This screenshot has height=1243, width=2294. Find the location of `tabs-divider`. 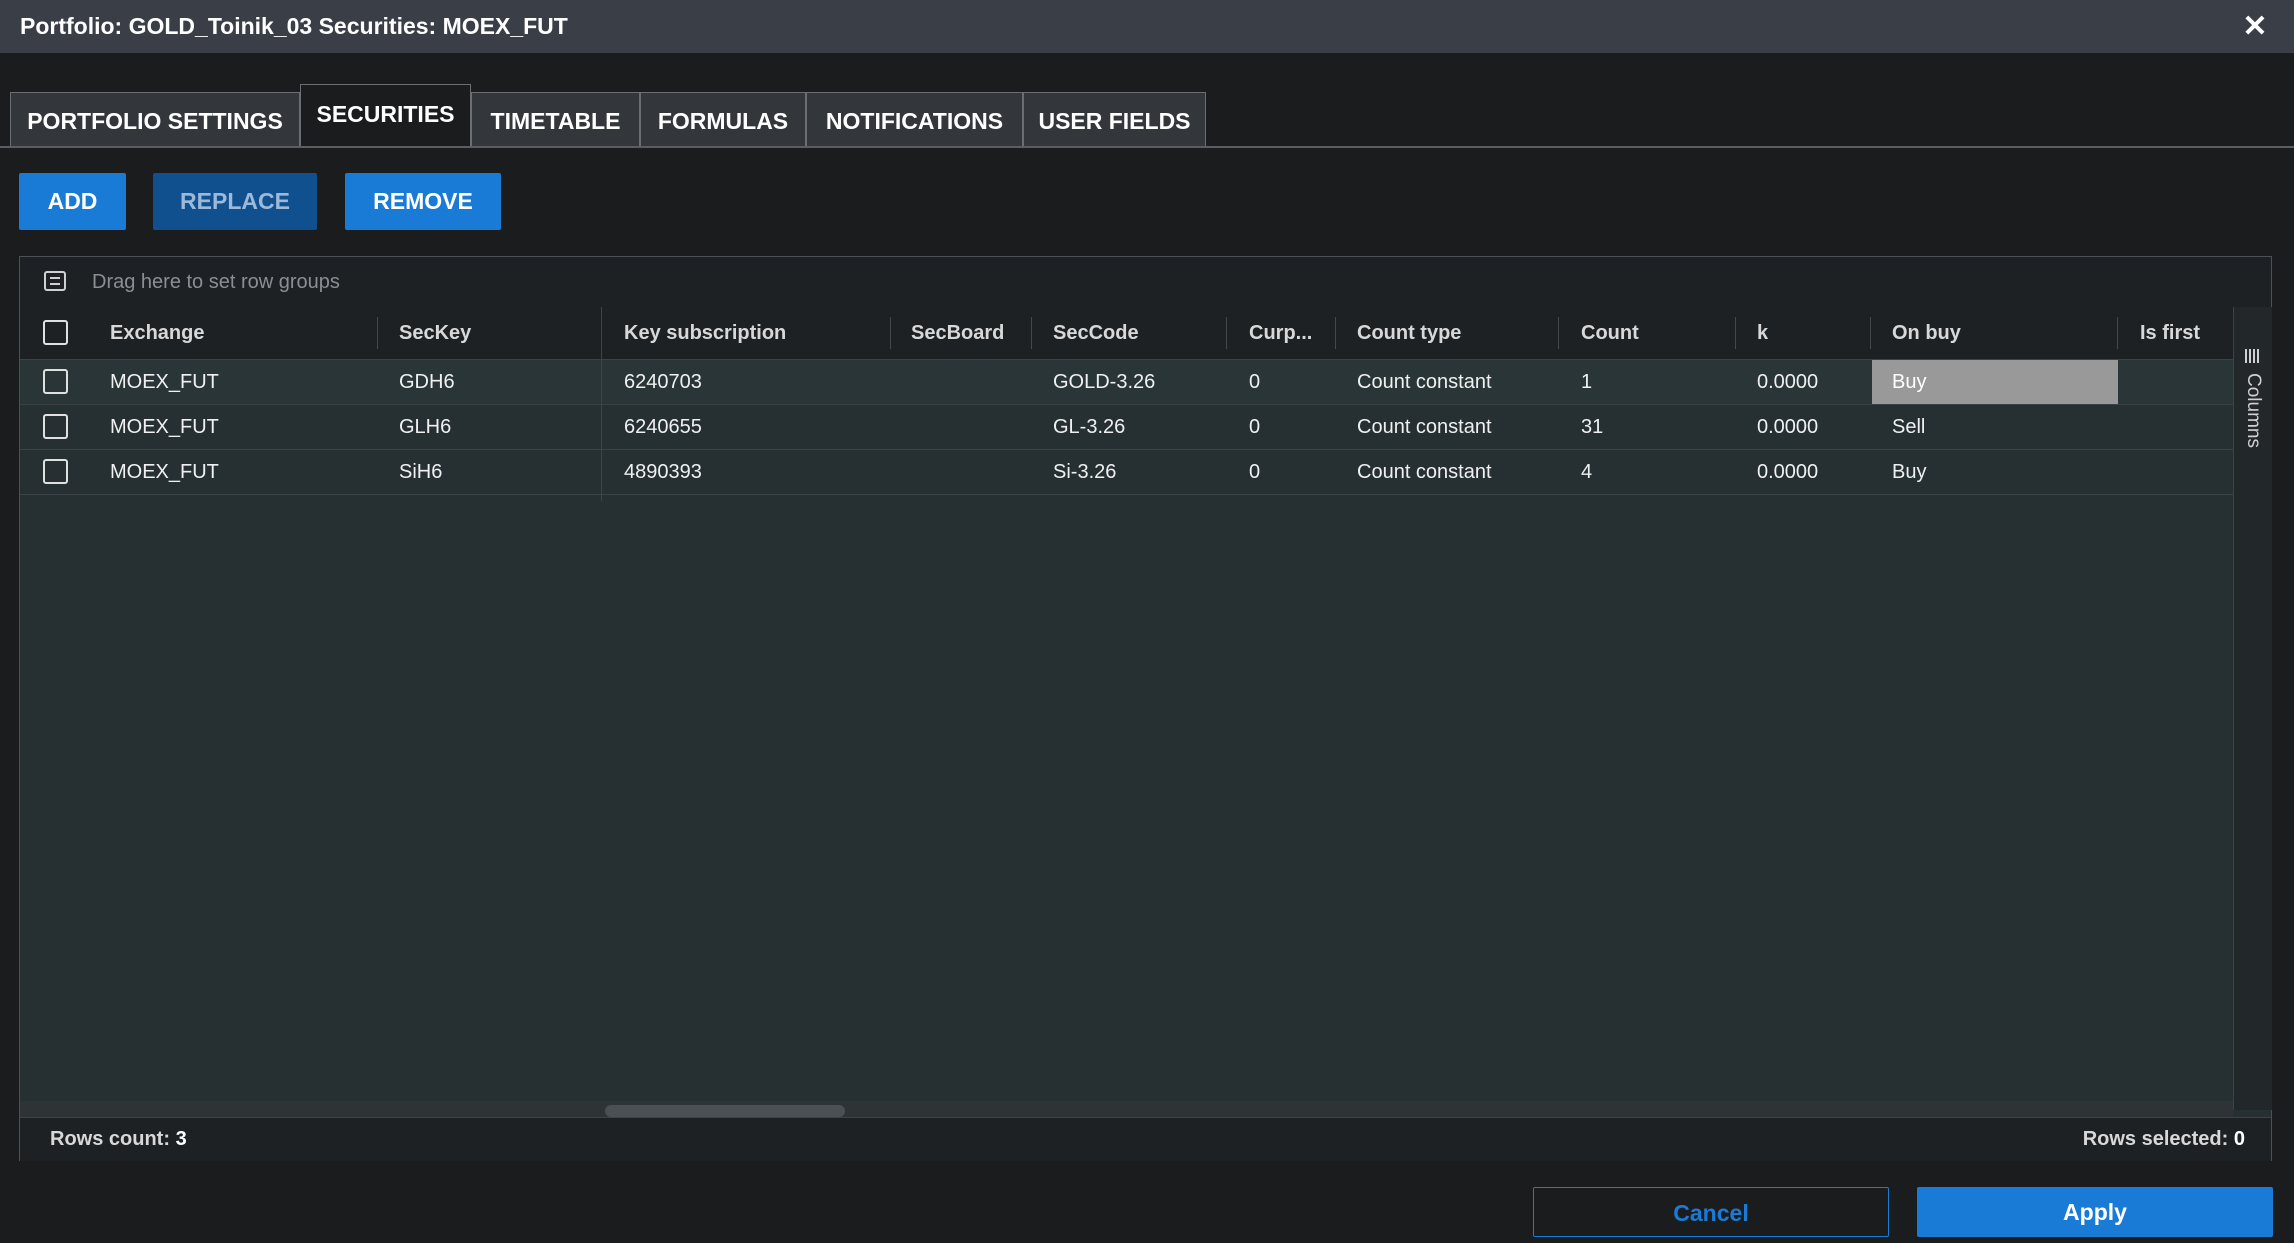

tabs-divider is located at coordinates (1147, 147).